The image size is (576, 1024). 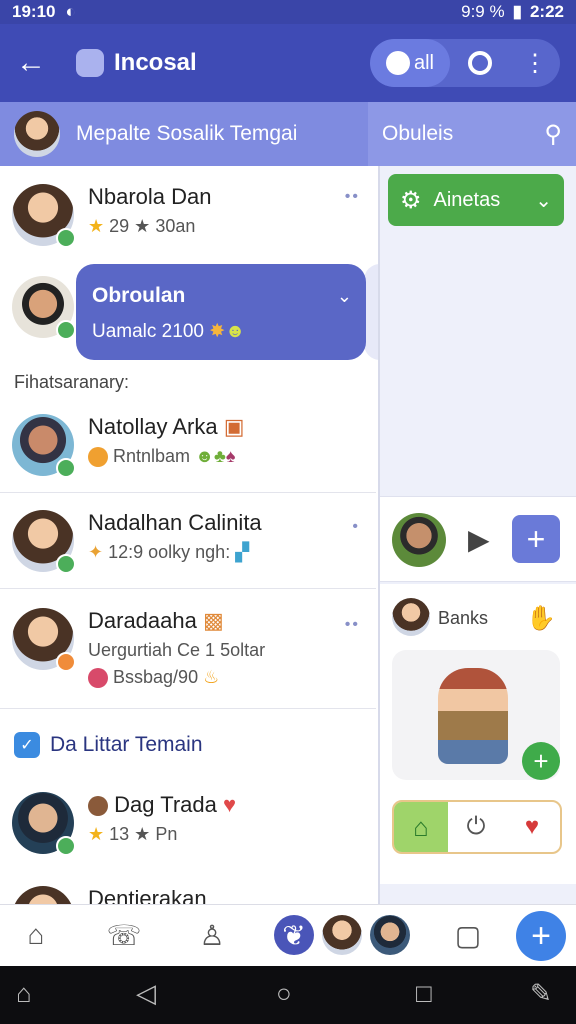 I want to click on contact-card-label: Banks, so click(x=463, y=618).